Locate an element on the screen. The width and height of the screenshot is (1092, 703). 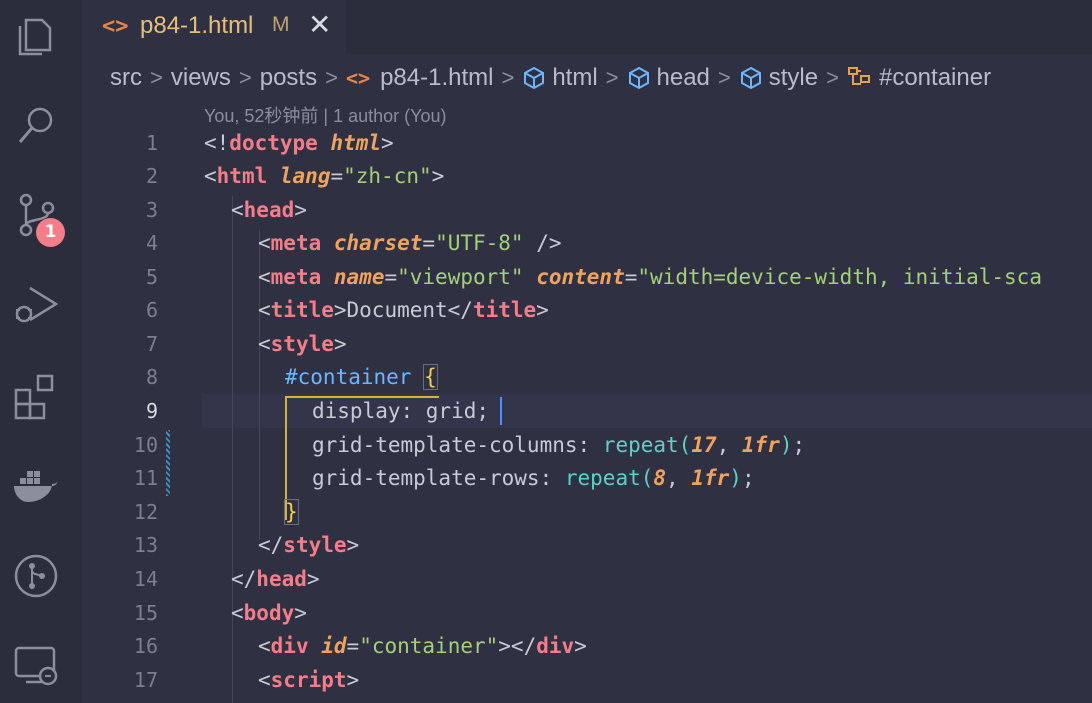
line-number: 15 is located at coordinates (145, 613).